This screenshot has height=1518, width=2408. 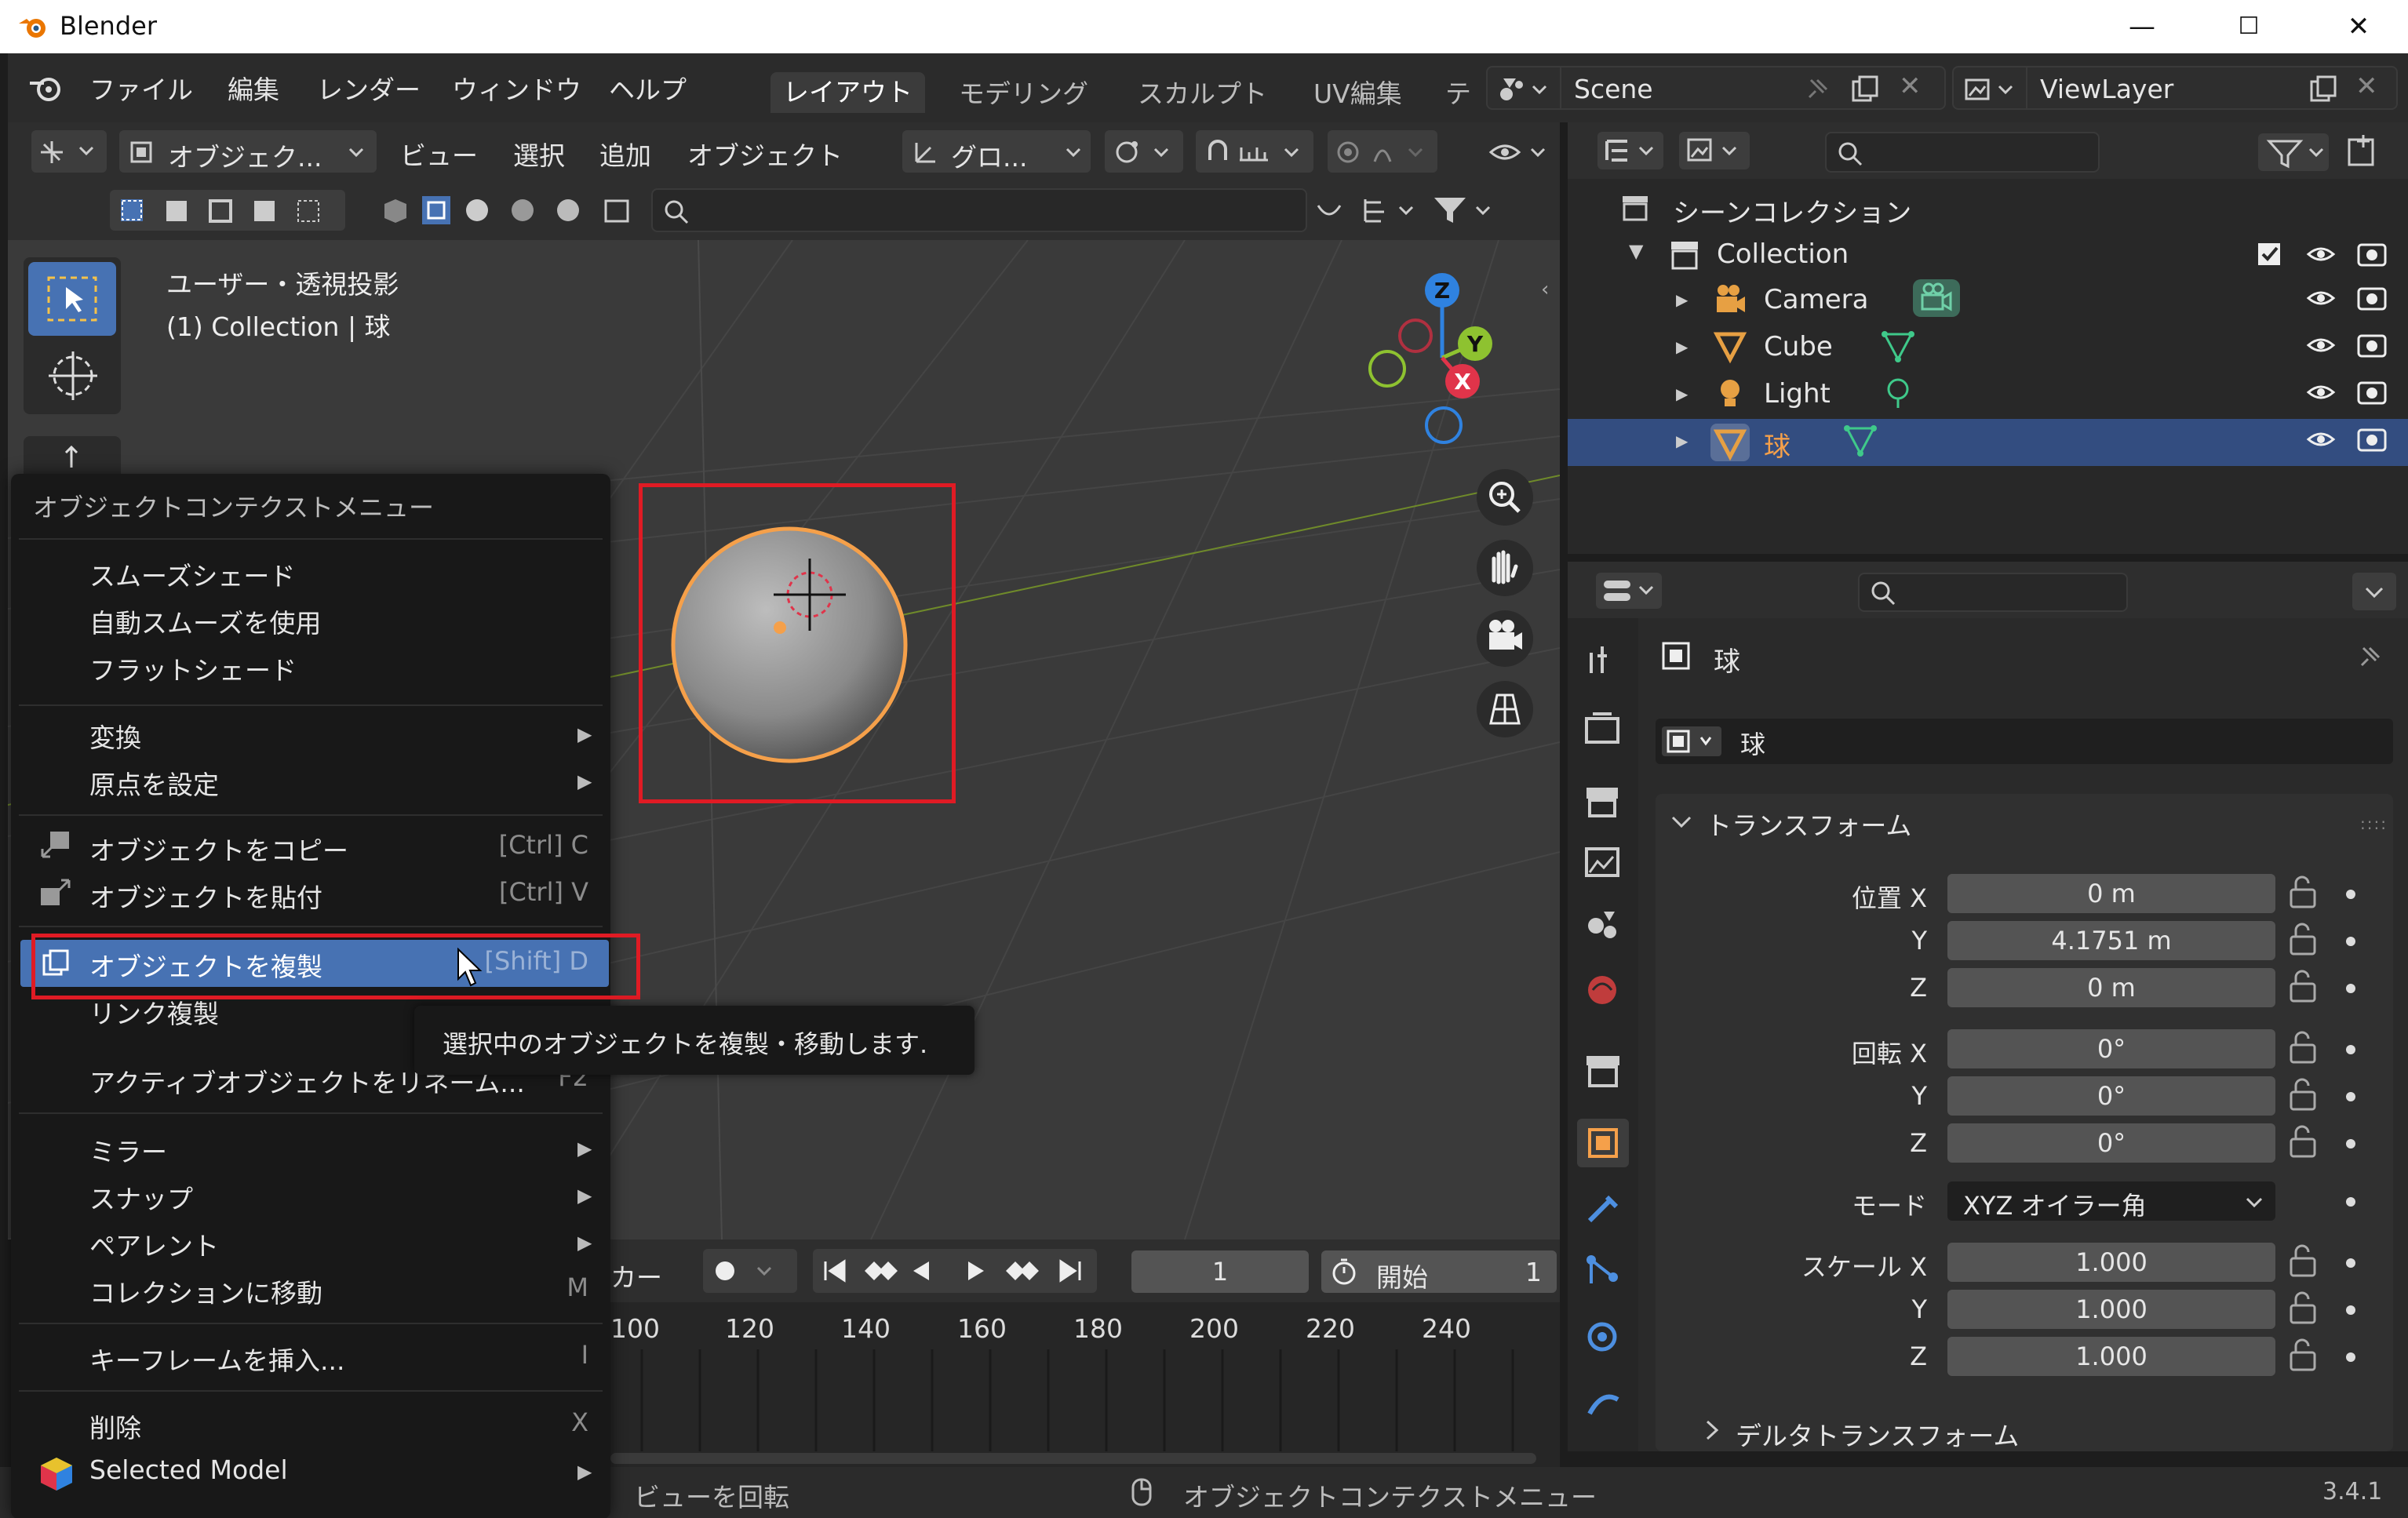 What do you see at coordinates (2248, 27) in the screenshot?
I see `maximize-button: ☐` at bounding box center [2248, 27].